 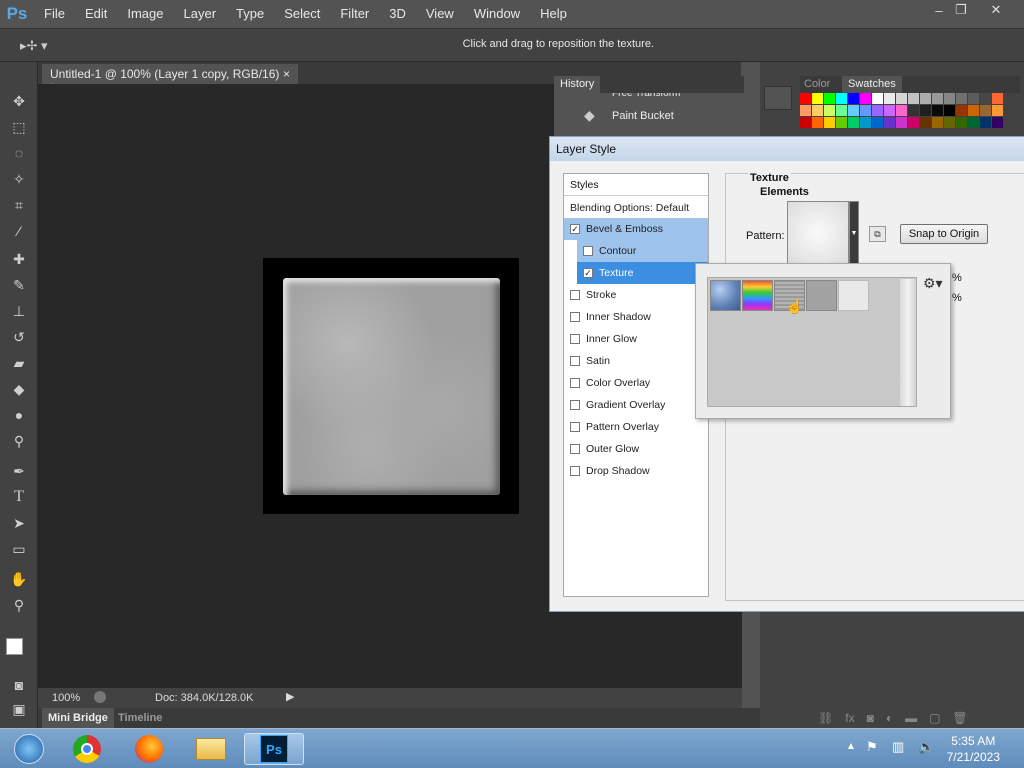 I want to click on tab-color: Color, so click(x=817, y=84).